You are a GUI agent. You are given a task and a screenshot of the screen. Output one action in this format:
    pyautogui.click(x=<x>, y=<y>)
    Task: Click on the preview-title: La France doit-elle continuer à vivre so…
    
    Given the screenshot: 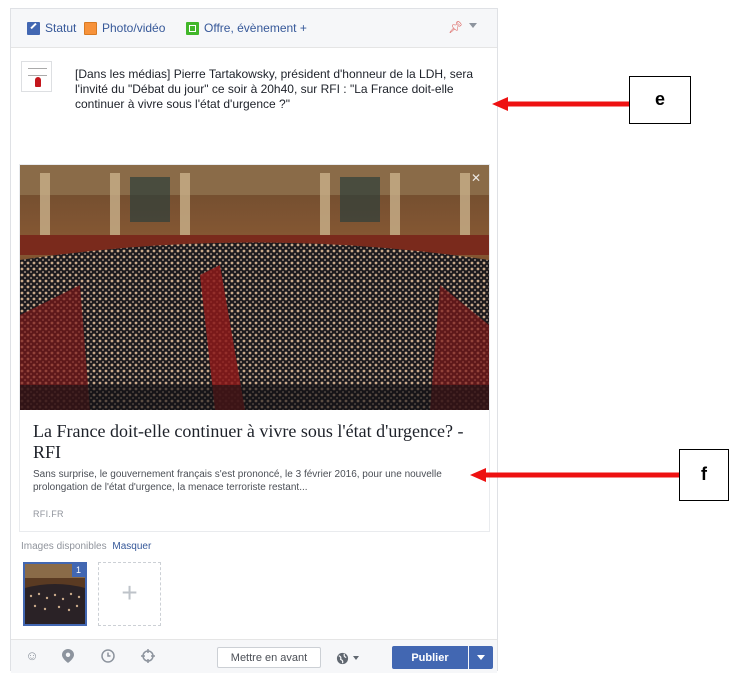 What is the action you would take?
    pyautogui.click(x=253, y=442)
    